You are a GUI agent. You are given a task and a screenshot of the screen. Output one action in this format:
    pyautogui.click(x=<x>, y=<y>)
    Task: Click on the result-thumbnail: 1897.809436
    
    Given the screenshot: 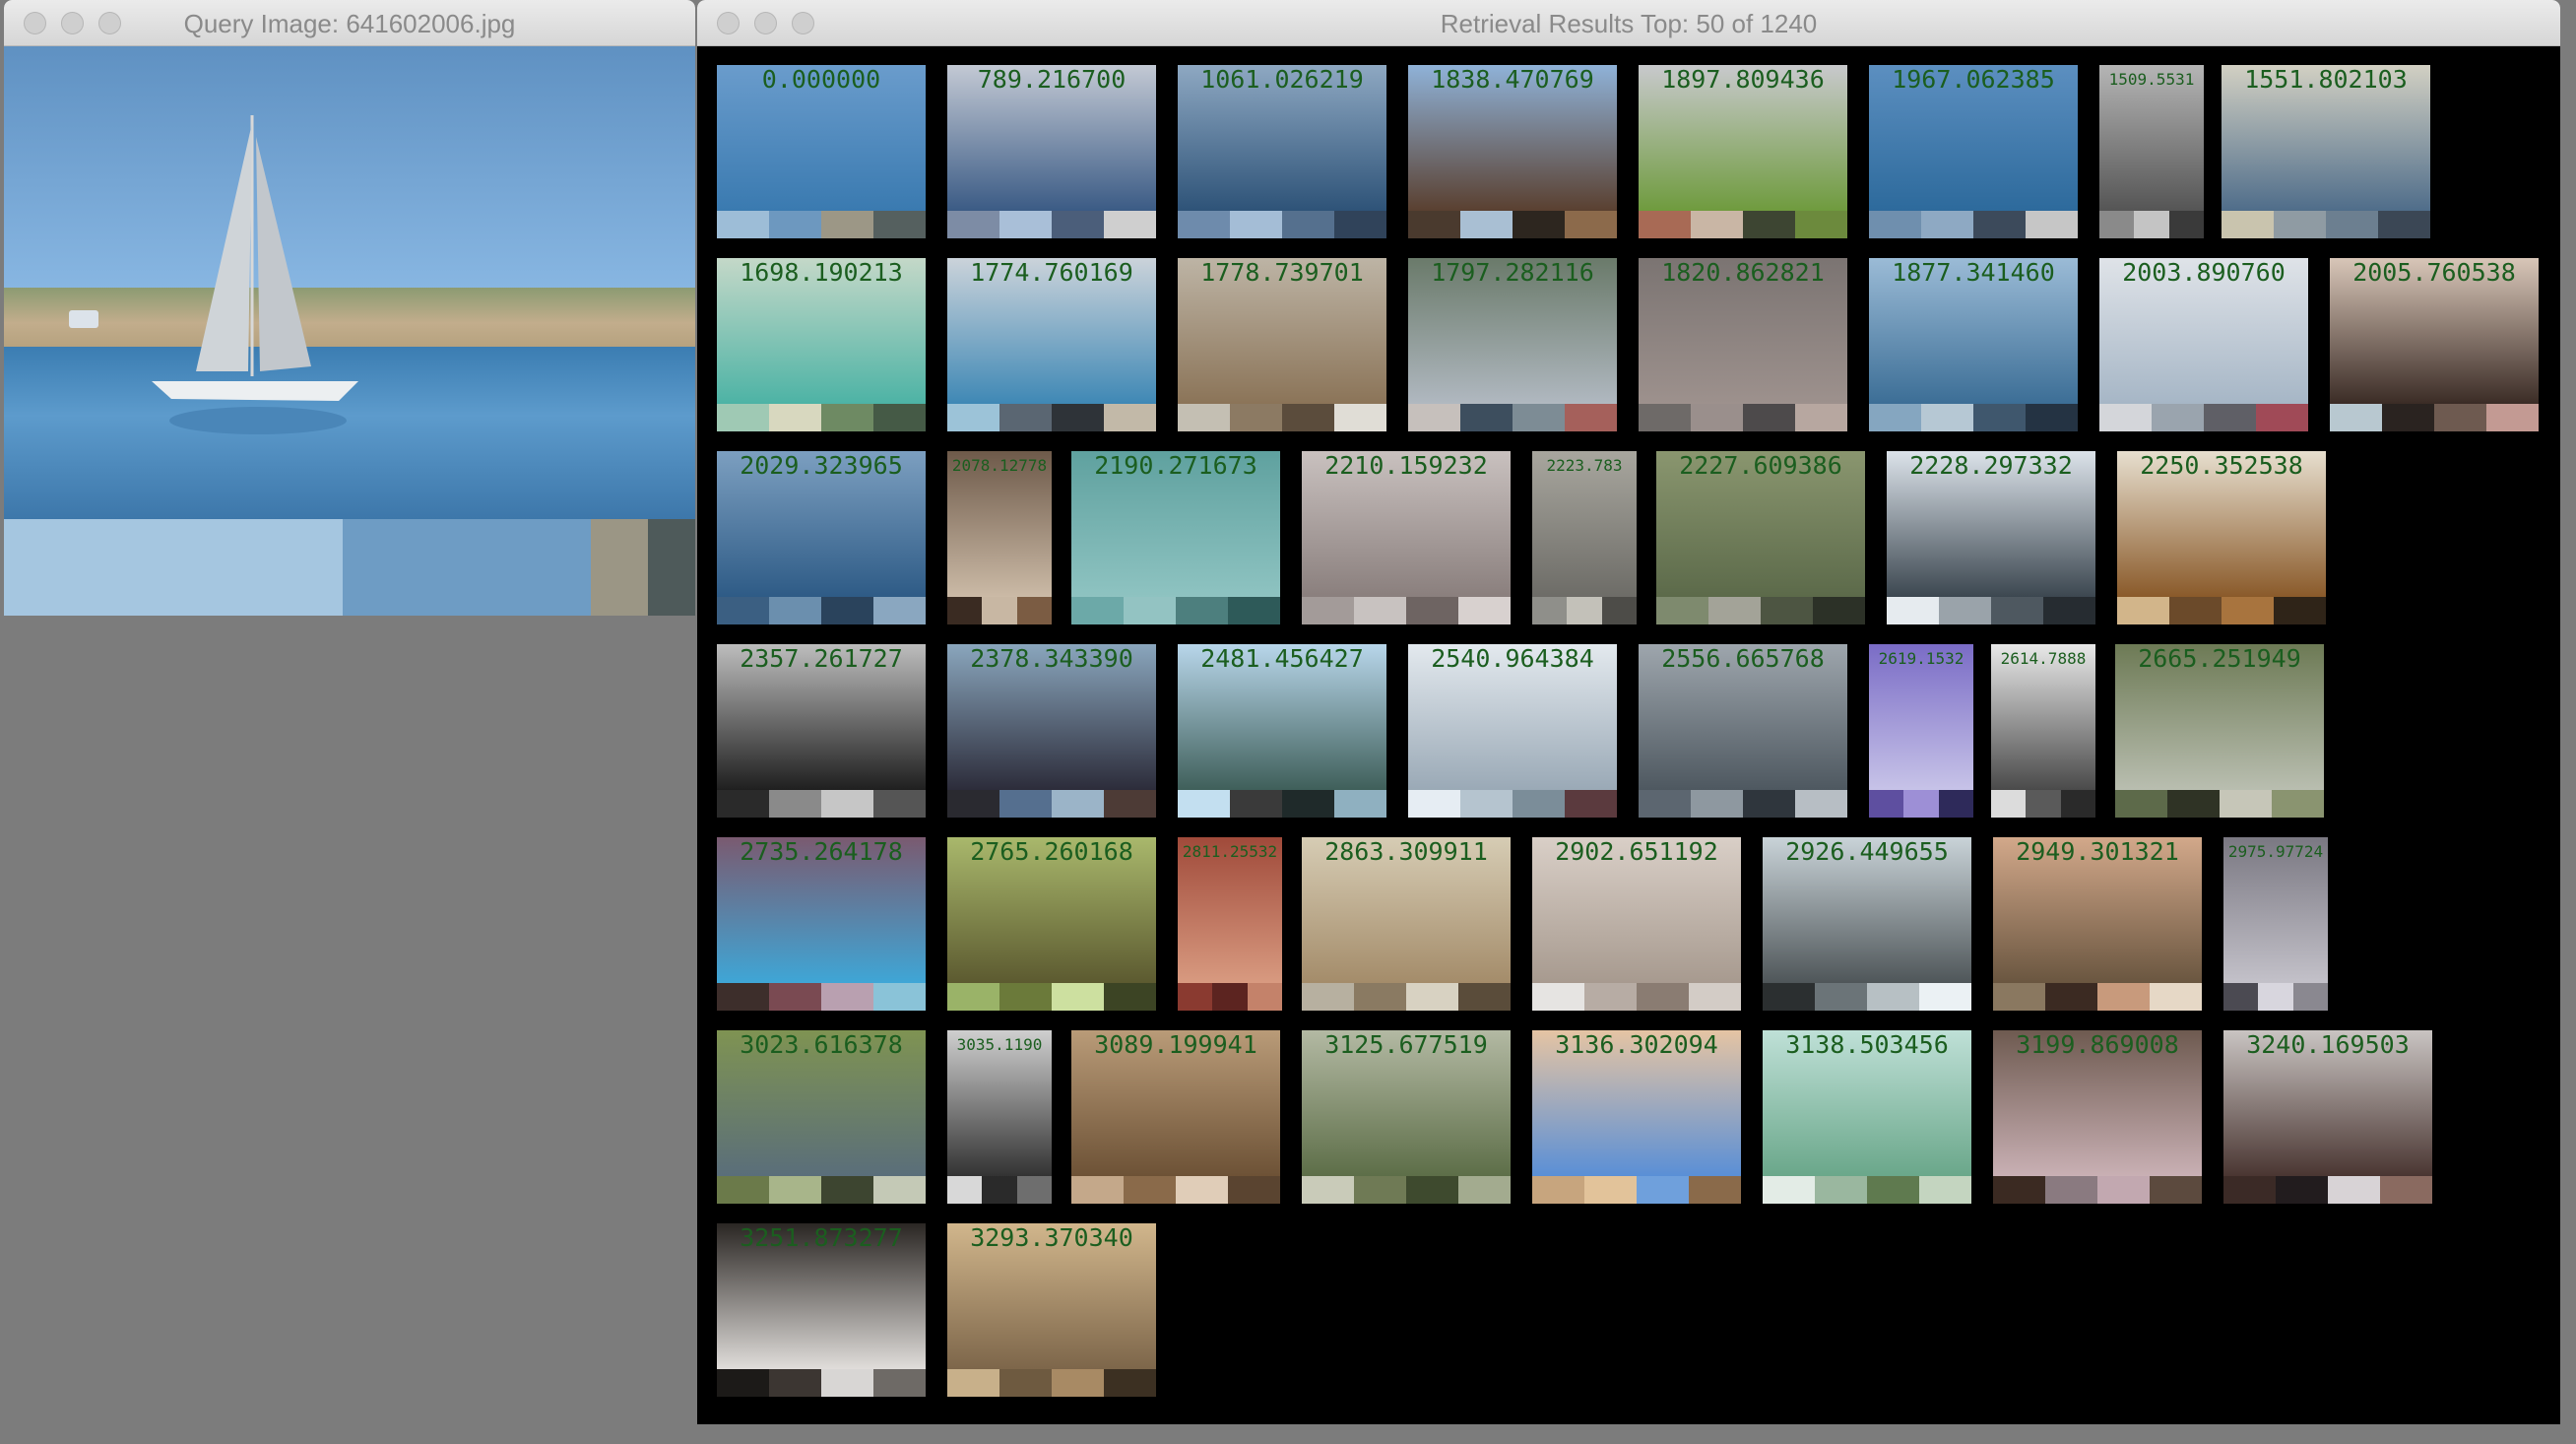 What is the action you would take?
    pyautogui.click(x=1743, y=151)
    